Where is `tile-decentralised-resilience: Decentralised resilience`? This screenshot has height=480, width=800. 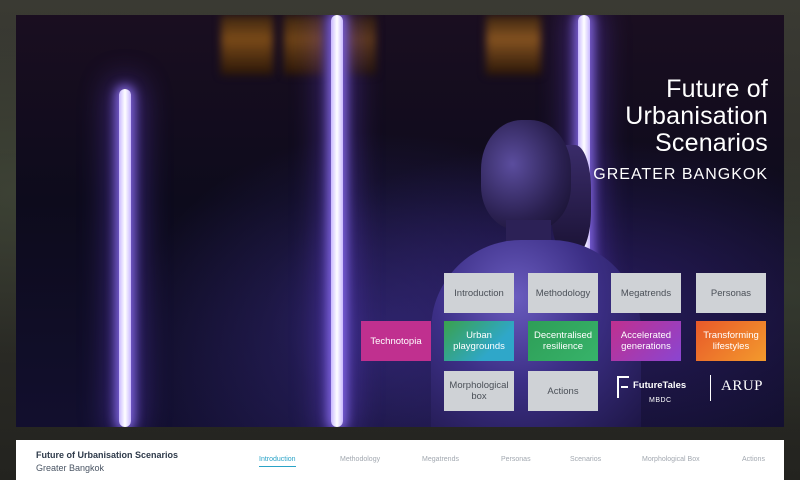 tile-decentralised-resilience: Decentralised resilience is located at coordinates (563, 341).